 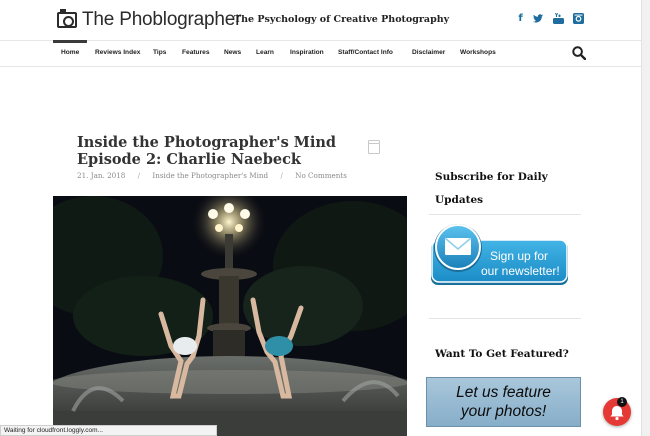 I want to click on get-featured-banner: Let us feature your photos!, so click(x=503, y=402).